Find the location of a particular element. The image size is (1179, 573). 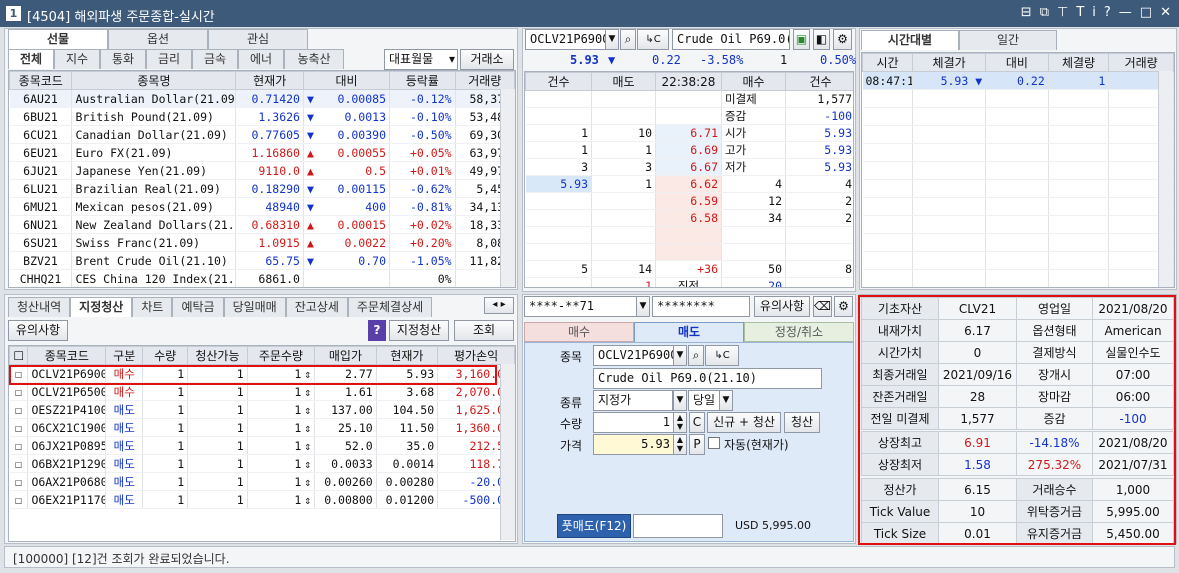

tab-positions-0: 청산내역 is located at coordinates (39, 307).